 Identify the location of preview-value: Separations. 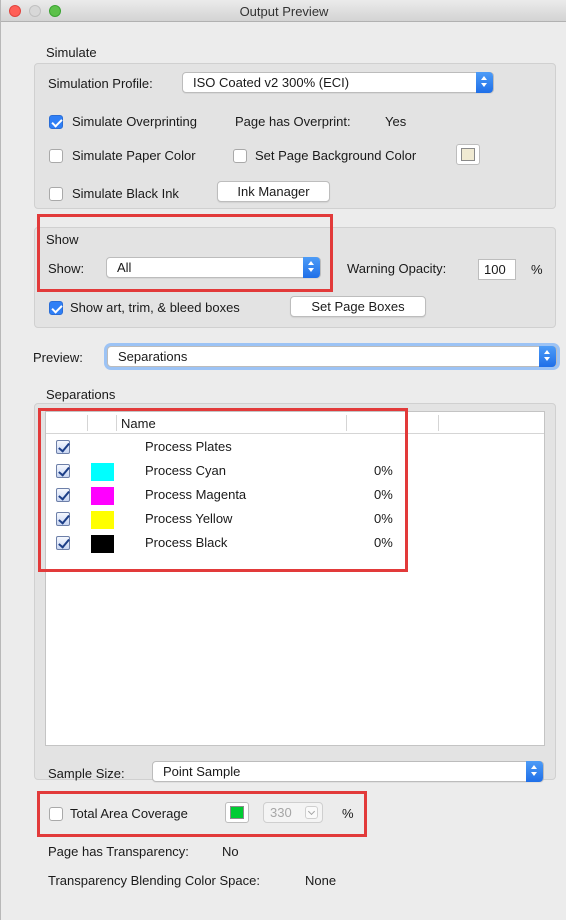
(153, 356).